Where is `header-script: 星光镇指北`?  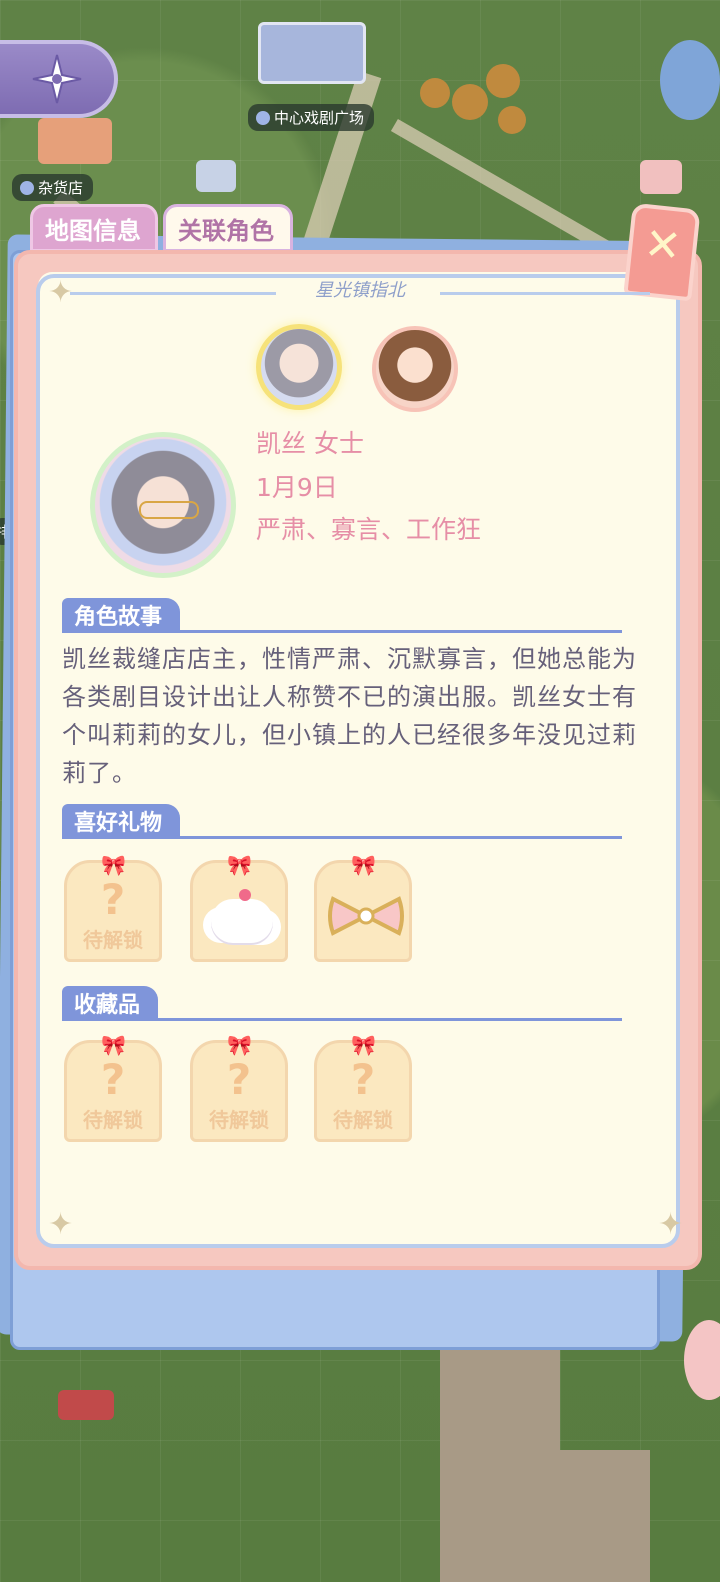
header-script: 星光镇指北 is located at coordinates (360, 290).